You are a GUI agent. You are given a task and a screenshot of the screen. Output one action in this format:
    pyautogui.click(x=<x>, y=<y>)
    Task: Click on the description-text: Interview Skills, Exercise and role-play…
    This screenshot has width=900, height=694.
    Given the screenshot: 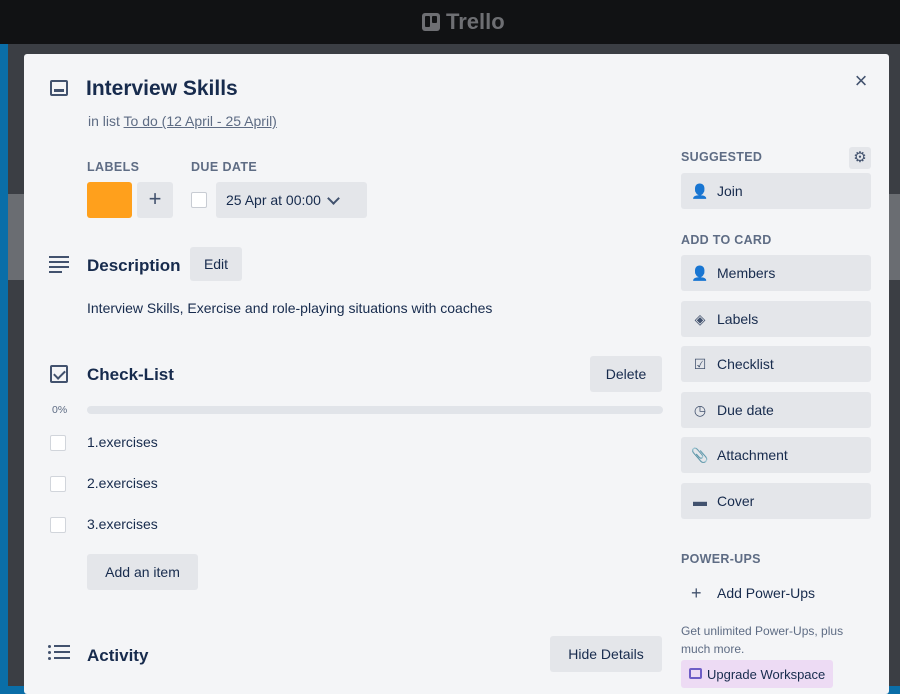 What is the action you would take?
    pyautogui.click(x=289, y=308)
    